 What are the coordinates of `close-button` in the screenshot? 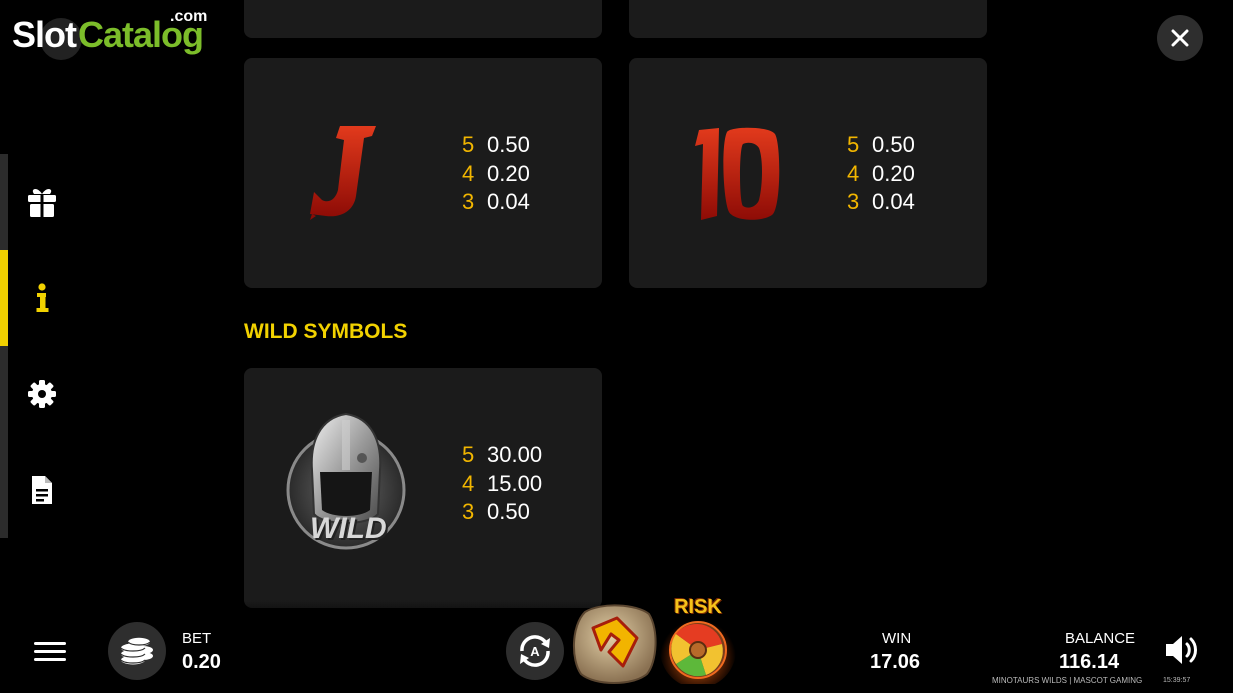 It's located at (1180, 38).